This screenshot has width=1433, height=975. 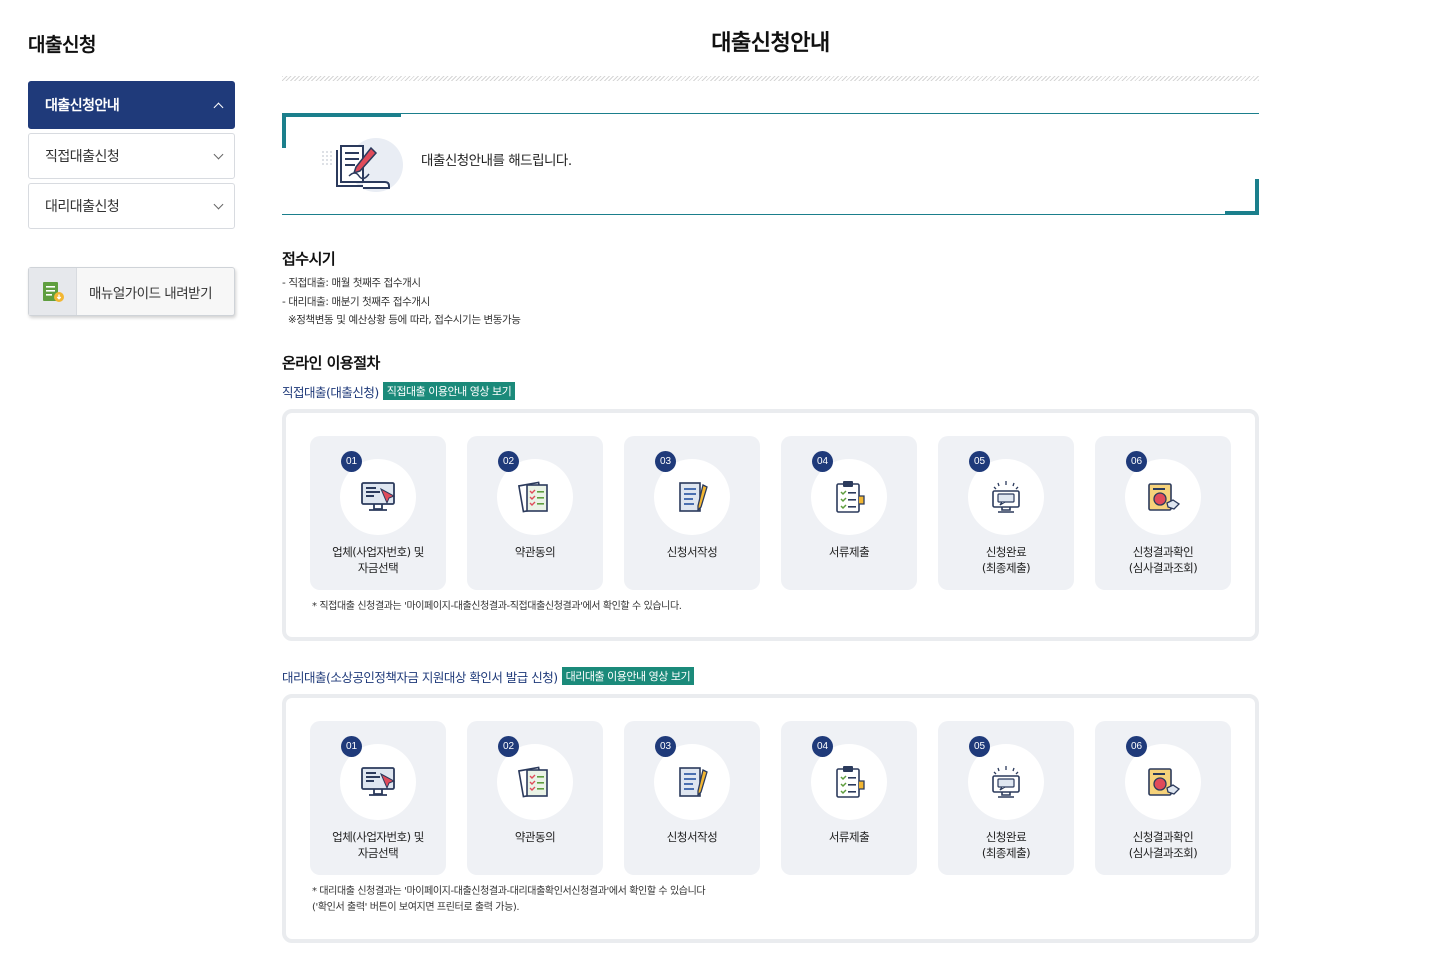 What do you see at coordinates (356, 301) in the screenshot?
I see `reception-line: - 대리대출: 매분기 첫째주 접수개시` at bounding box center [356, 301].